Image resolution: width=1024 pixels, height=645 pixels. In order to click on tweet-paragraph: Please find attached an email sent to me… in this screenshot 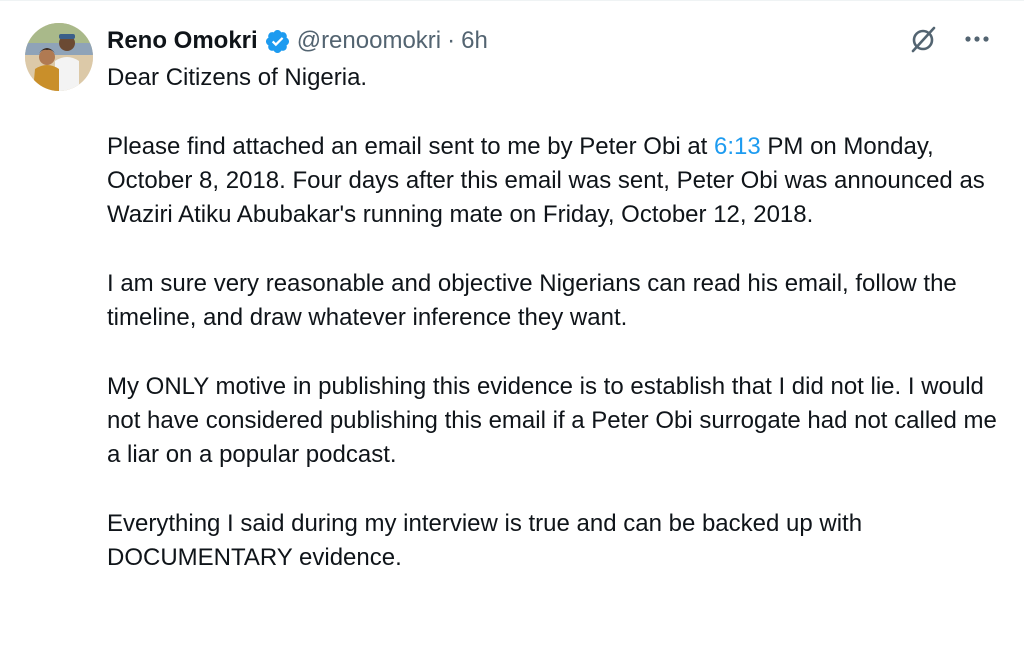, I will do `click(557, 181)`.